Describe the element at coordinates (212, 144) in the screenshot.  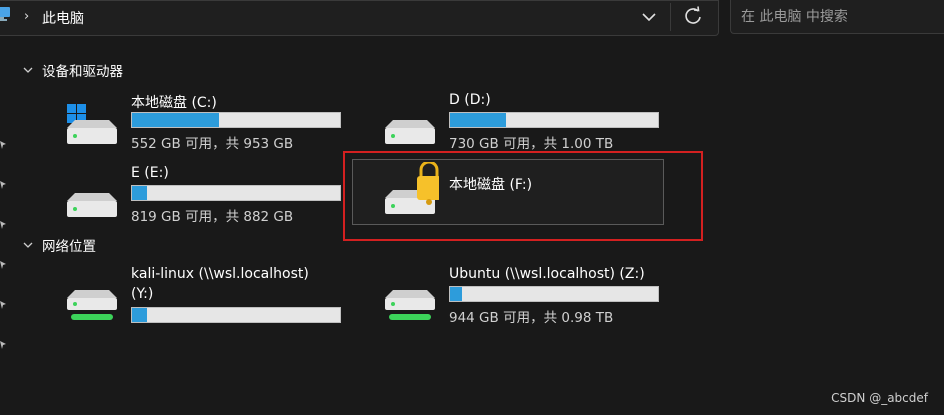
I see `drive-space-info: 552 GB 可用，共 953 GB` at that location.